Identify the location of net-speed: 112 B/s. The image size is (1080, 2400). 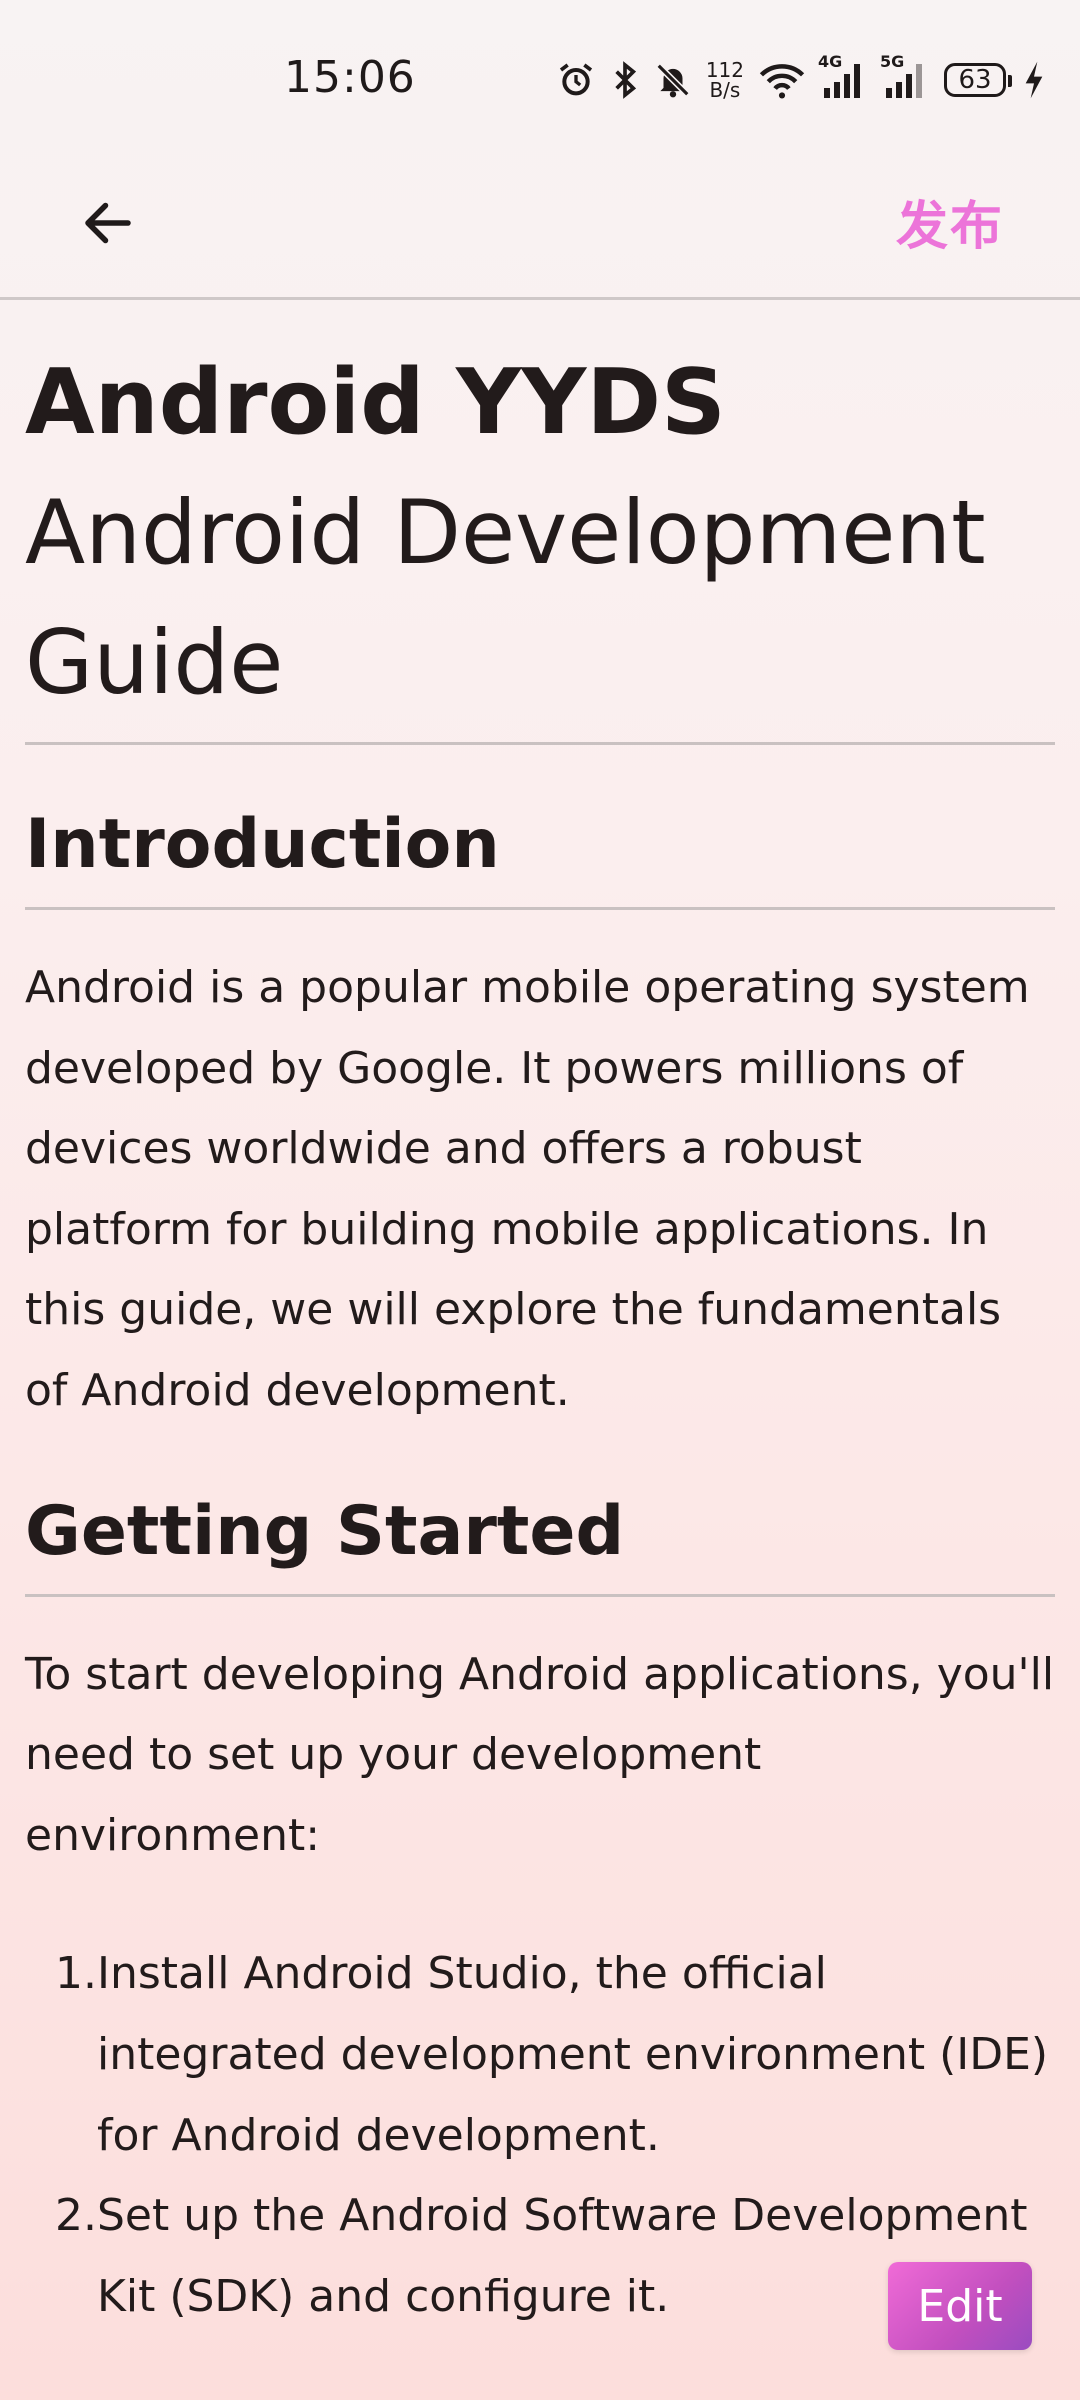
(725, 80).